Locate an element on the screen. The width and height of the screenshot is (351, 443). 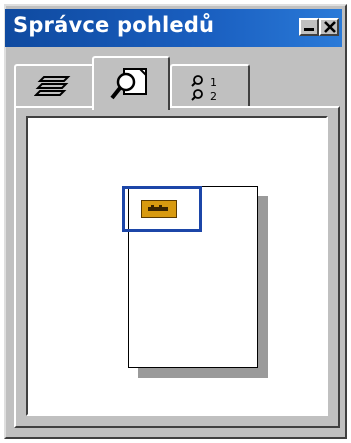
page-magnifier-icon is located at coordinates (128, 84).